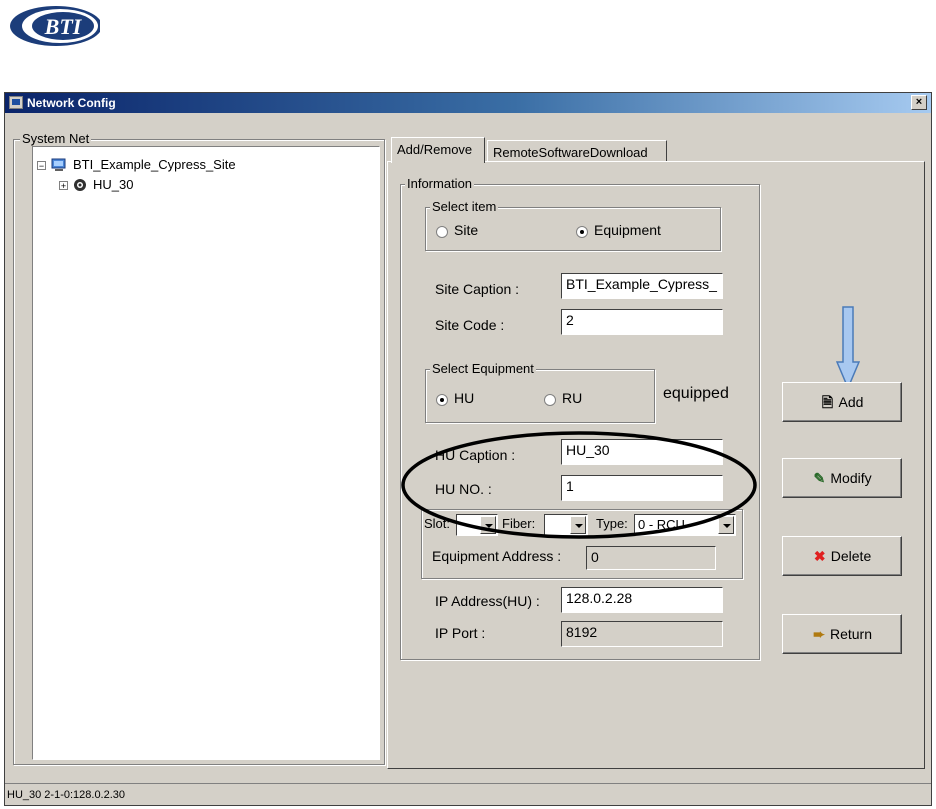 This screenshot has width=936, height=809. I want to click on site-radio, so click(442, 232).